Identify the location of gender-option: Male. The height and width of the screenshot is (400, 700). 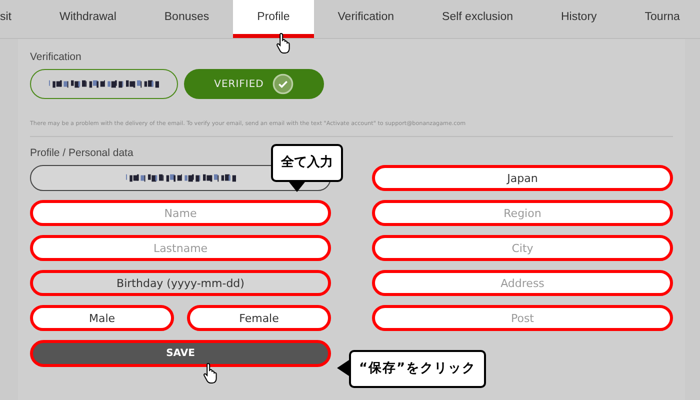
(102, 318).